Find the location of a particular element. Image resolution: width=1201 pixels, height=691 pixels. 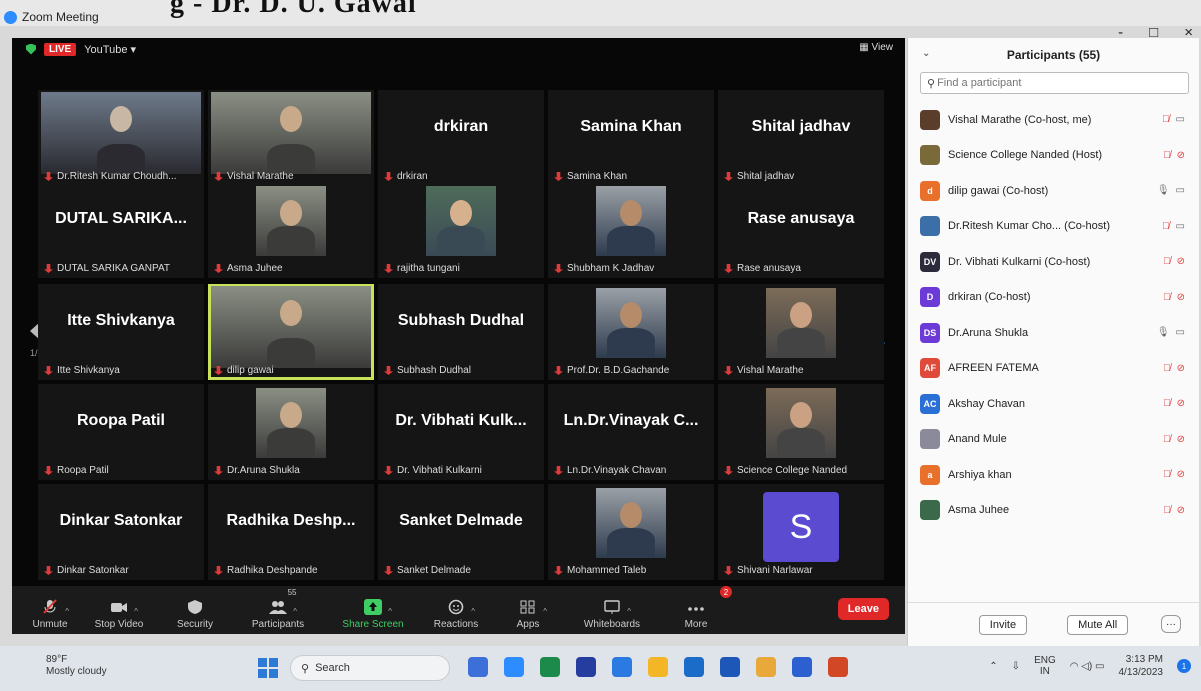

chrome-icon is located at coordinates (766, 667).